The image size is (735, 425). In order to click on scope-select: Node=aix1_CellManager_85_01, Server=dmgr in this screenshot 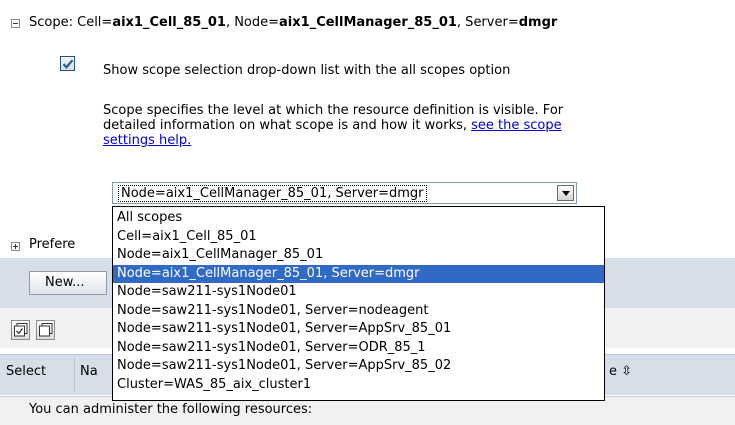, I will do `click(344, 193)`.